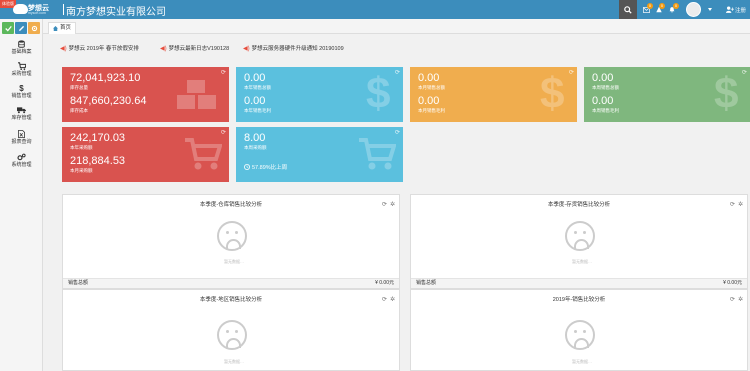 The height and width of the screenshot is (371, 750). What do you see at coordinates (579, 300) in the screenshot?
I see `panel-title: 2019年-销售比较分析` at bounding box center [579, 300].